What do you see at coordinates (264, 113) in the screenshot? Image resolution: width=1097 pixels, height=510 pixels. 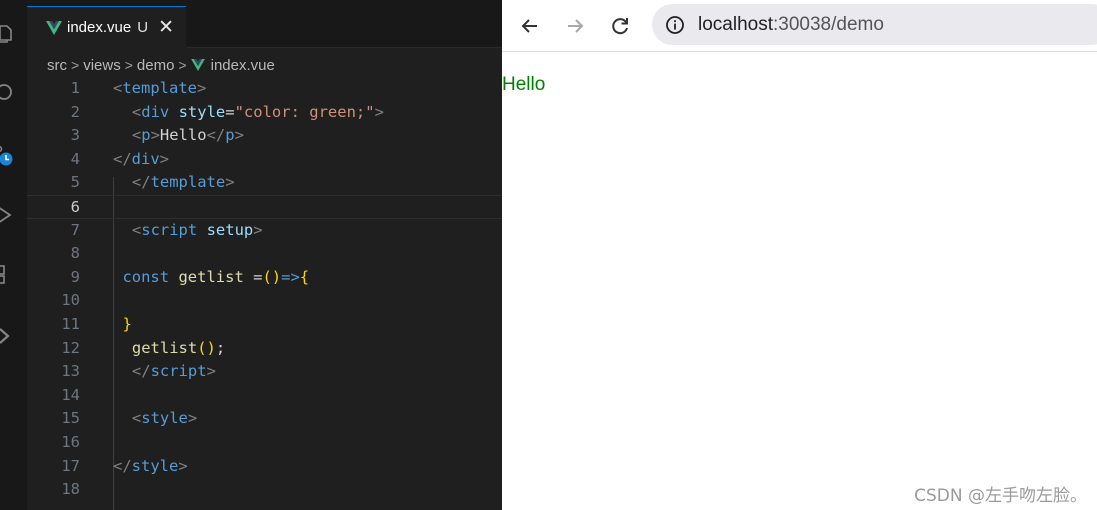 I see `code-line: 2 <div style="color: green;">` at bounding box center [264, 113].